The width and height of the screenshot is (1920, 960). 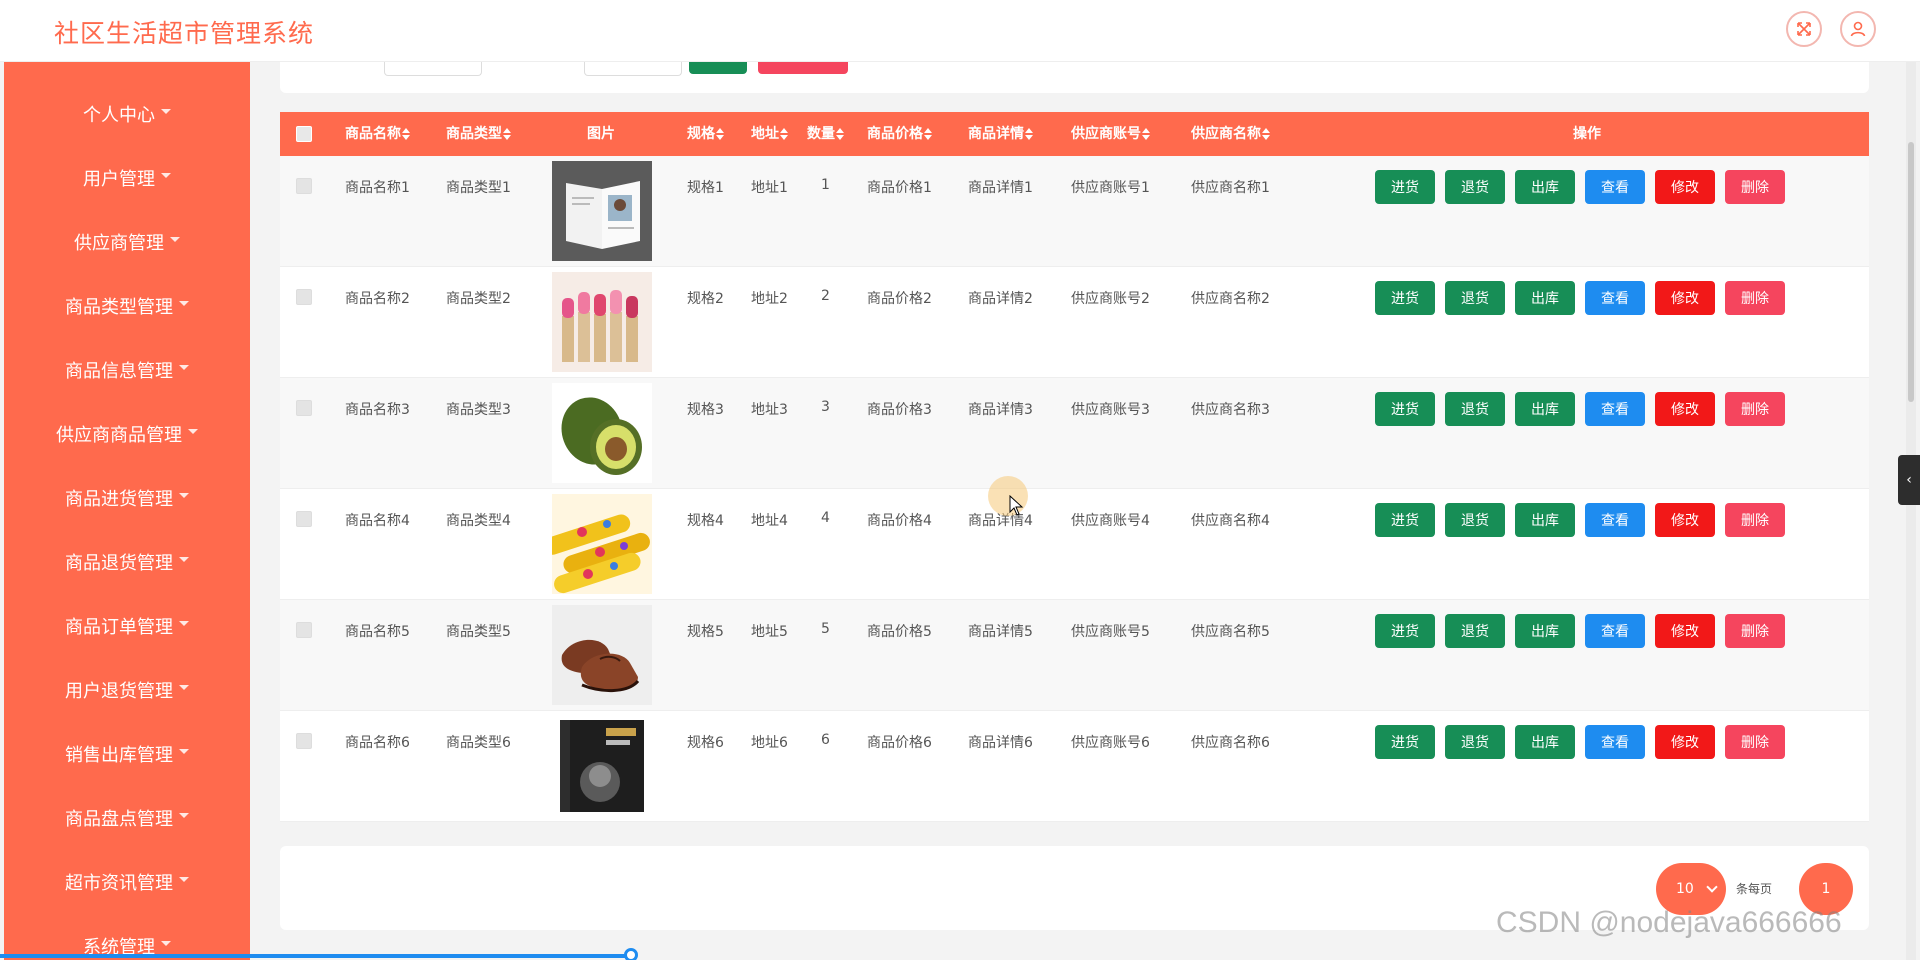 I want to click on cell-supplier-name: 供应商名称1, so click(x=1230, y=188).